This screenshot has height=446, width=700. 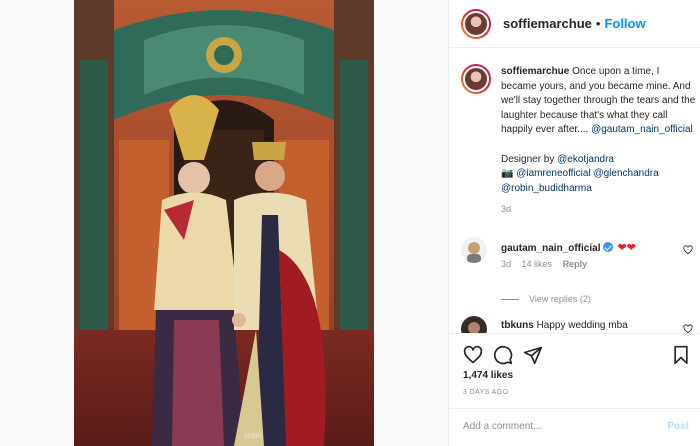 What do you see at coordinates (537, 264) in the screenshot?
I see `comment-likes: 14 likes` at bounding box center [537, 264].